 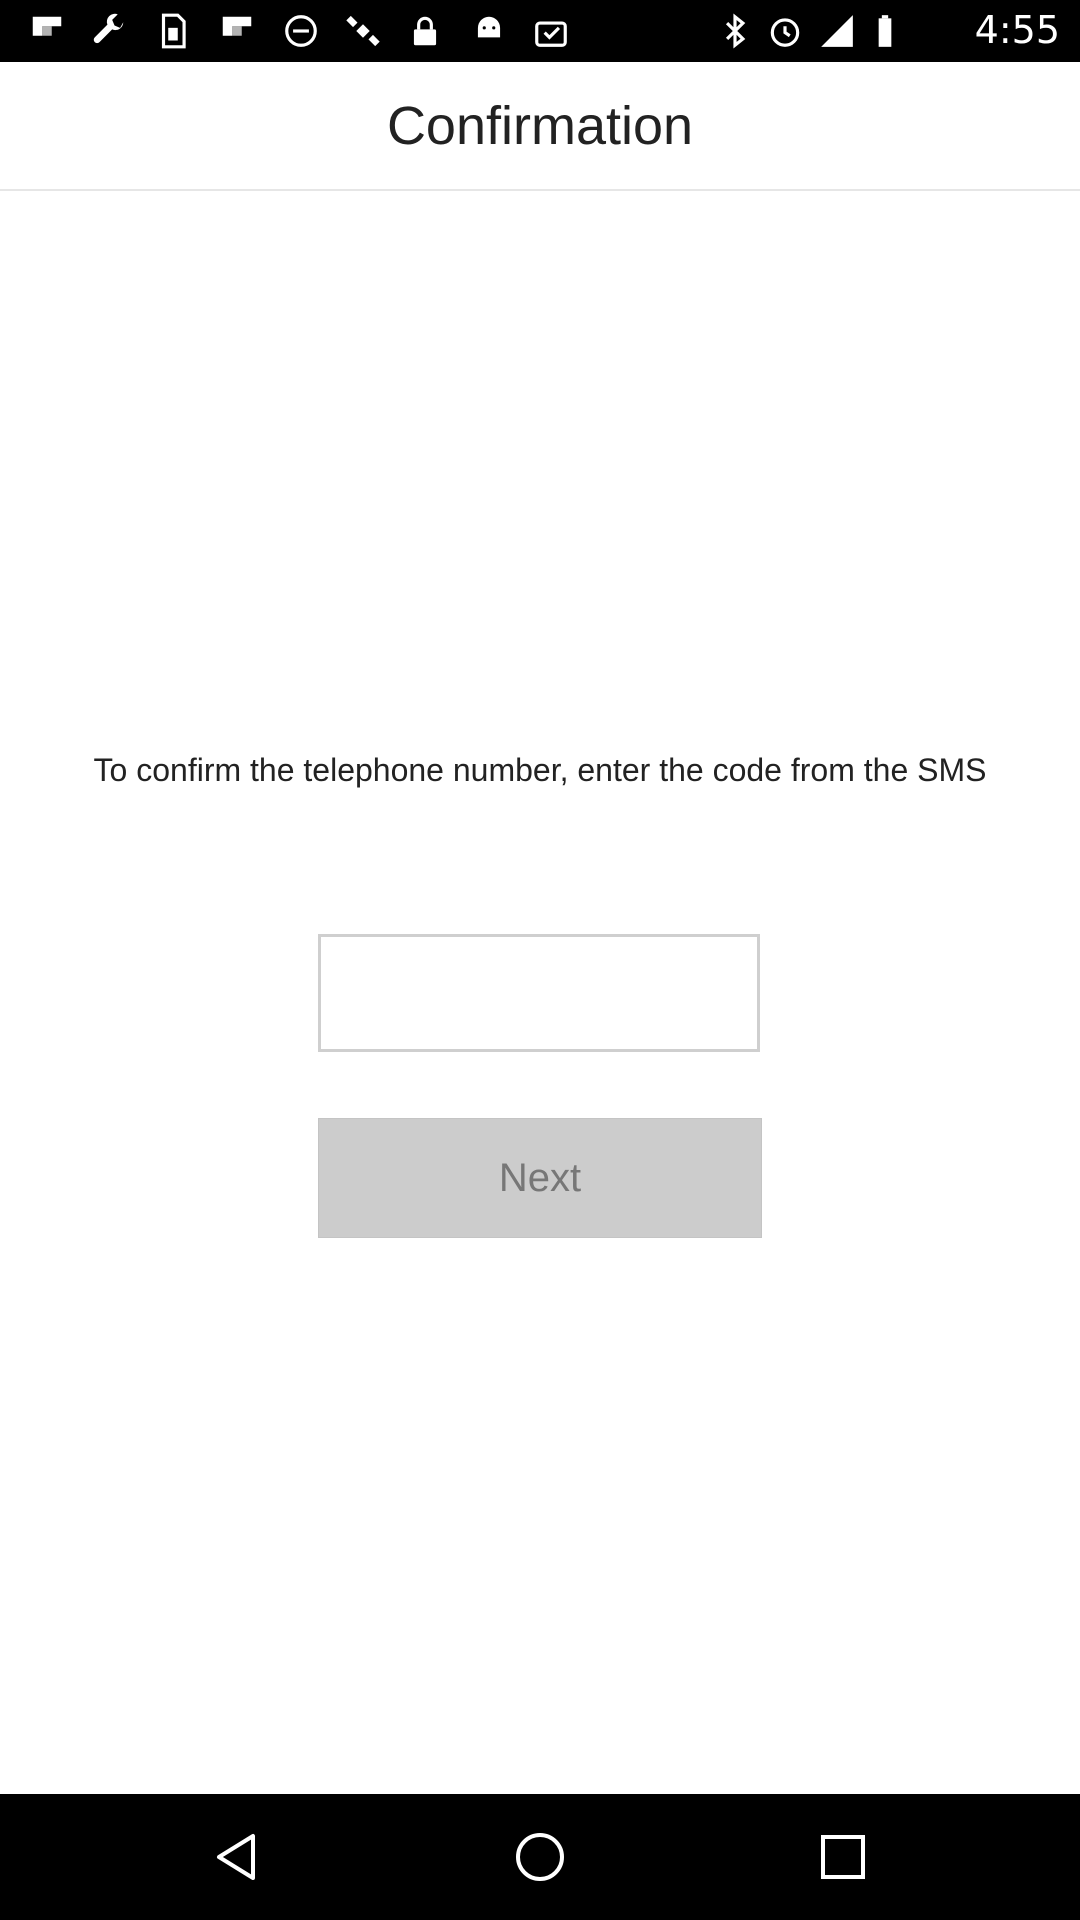 I want to click on recents-icon, so click(x=843, y=1857).